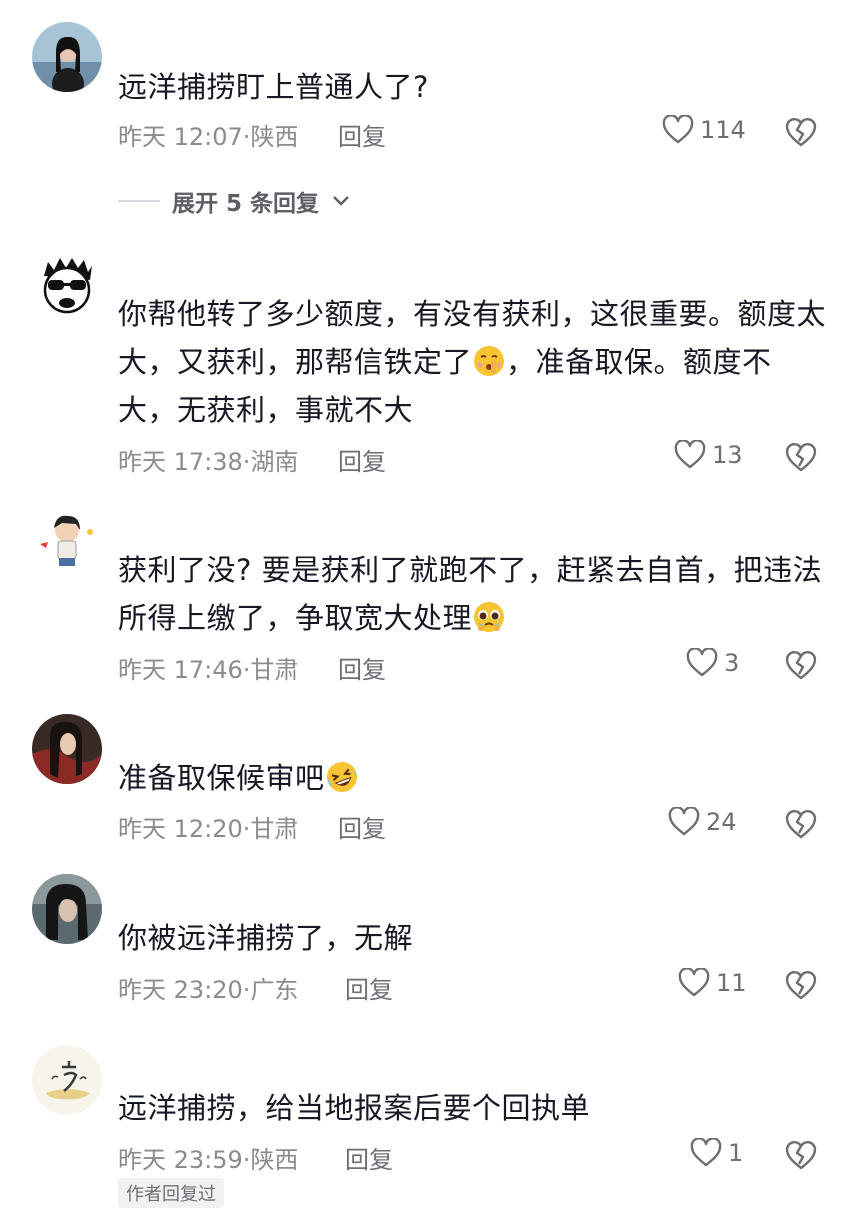 Image resolution: width=846 pixels, height=1208 pixels. What do you see at coordinates (354, 1108) in the screenshot?
I see `comment-text: 远洋捕捞，给当地报案后要个回执单` at bounding box center [354, 1108].